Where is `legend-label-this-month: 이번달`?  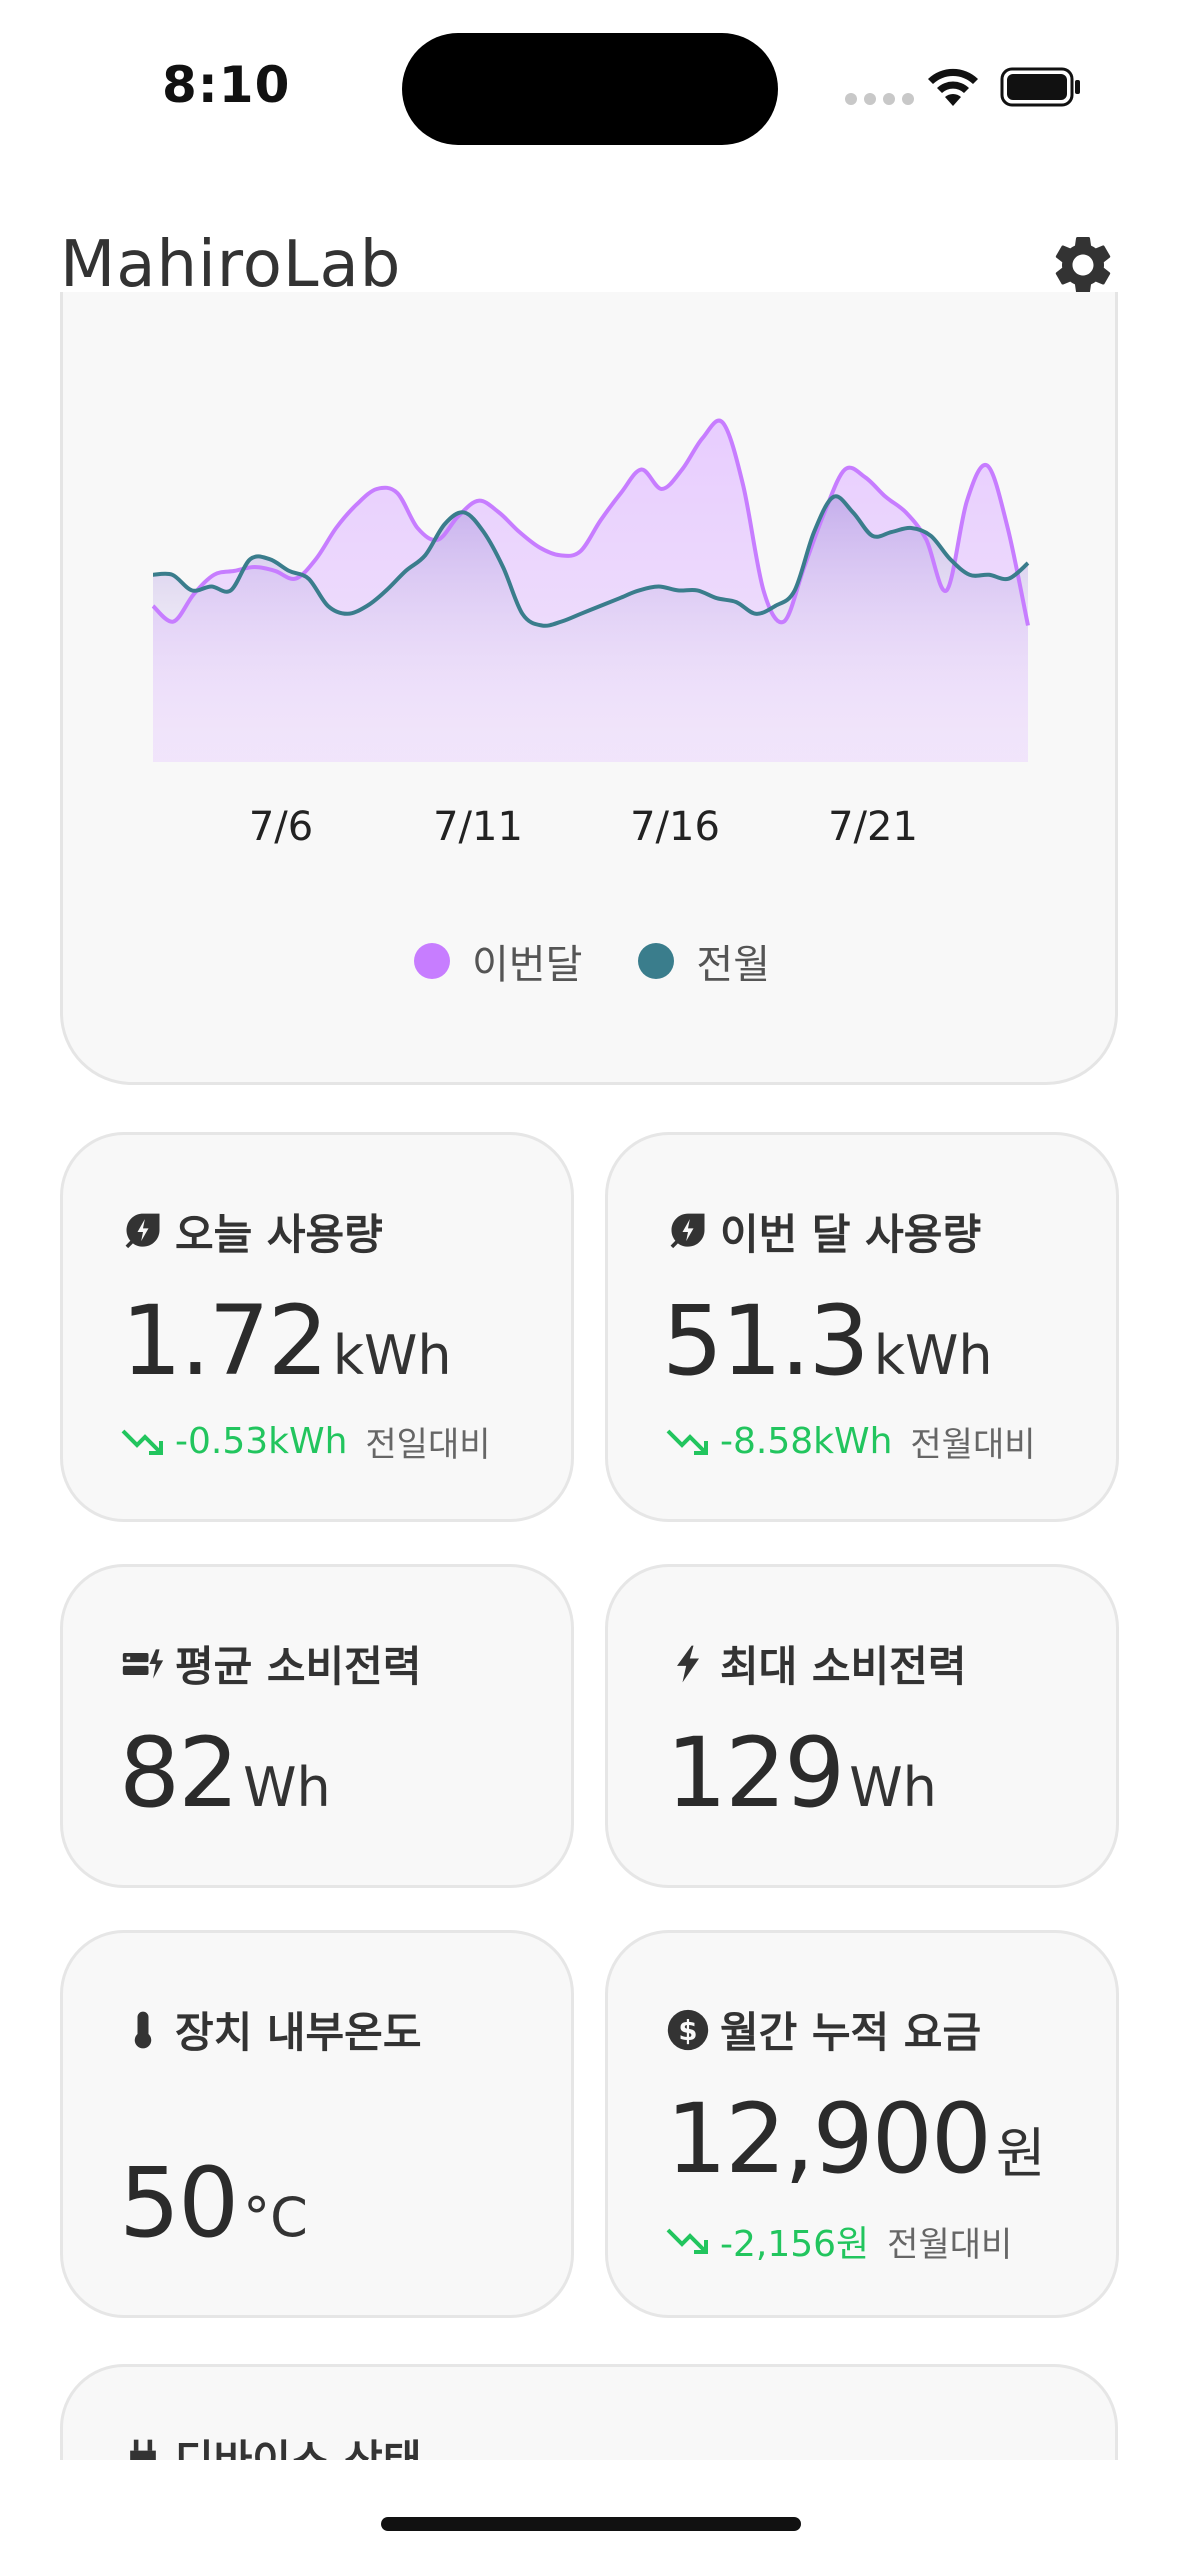
legend-label-this-month: 이번달 is located at coordinates (527, 965).